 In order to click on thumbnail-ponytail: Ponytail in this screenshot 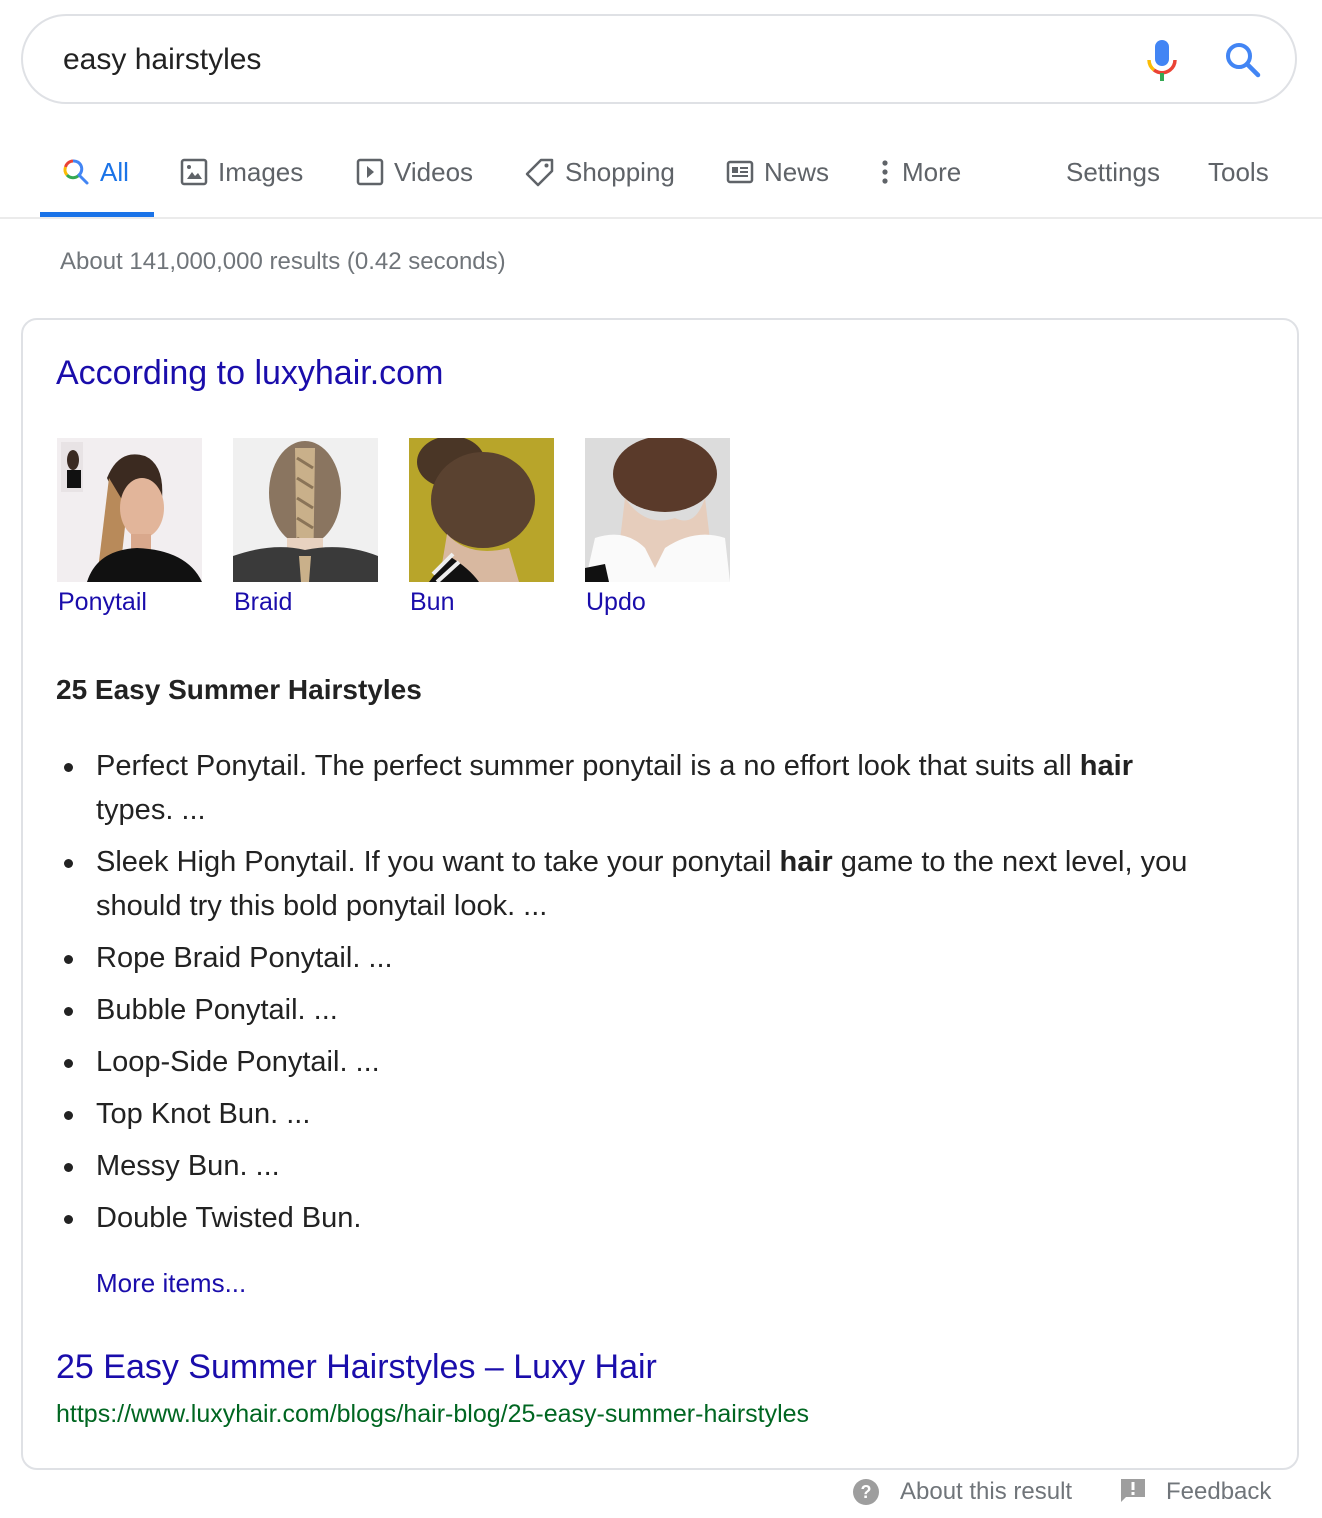, I will do `click(129, 527)`.